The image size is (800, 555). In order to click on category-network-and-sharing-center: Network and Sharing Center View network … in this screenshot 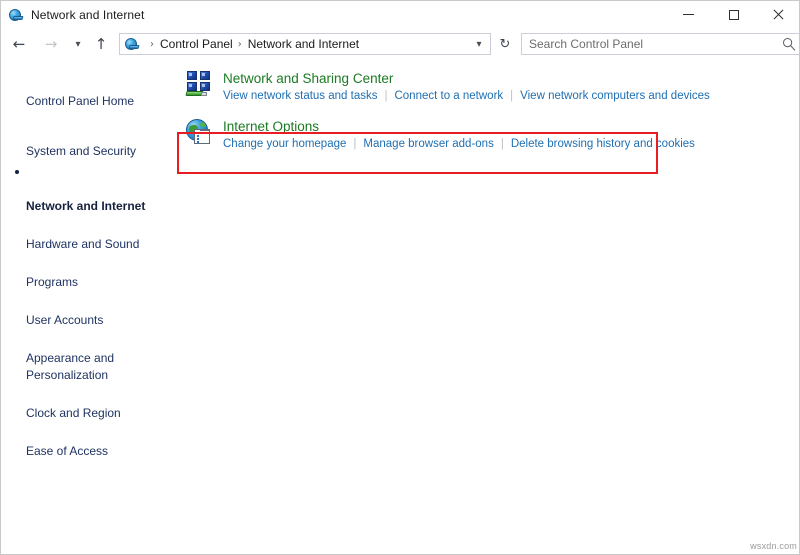, I will do `click(488, 84)`.